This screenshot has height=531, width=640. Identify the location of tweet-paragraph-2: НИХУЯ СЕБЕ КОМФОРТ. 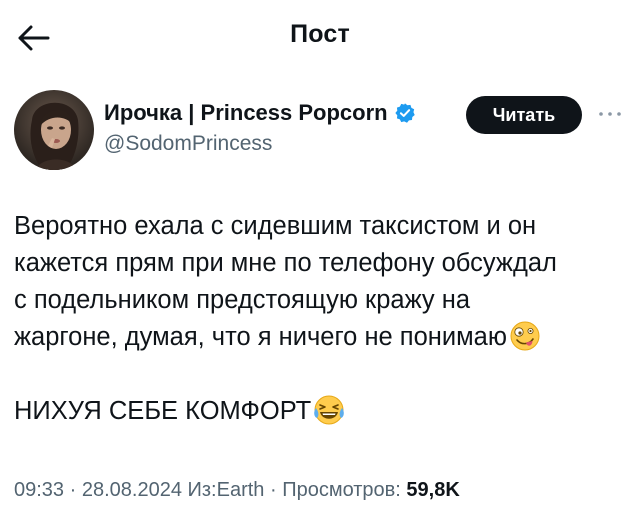
(179, 411).